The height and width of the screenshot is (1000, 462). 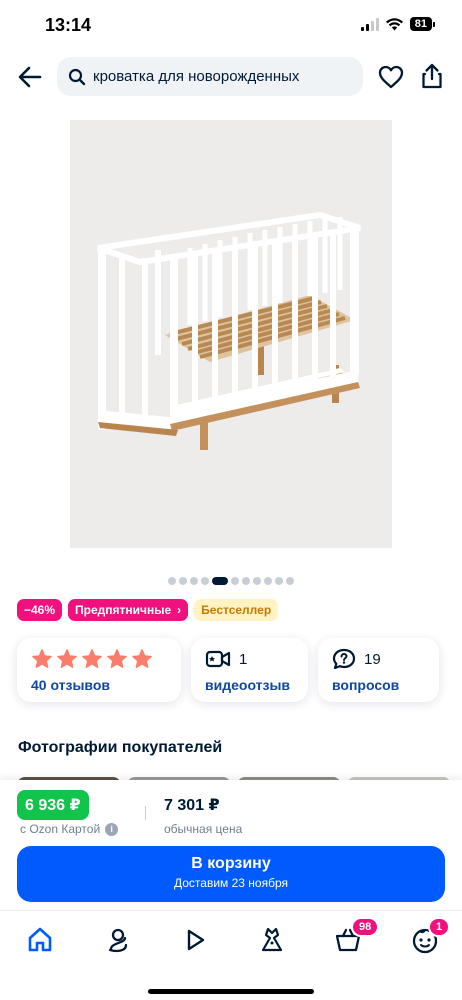 I want to click on promo-badge: Предпятничные ›, so click(x=128, y=610).